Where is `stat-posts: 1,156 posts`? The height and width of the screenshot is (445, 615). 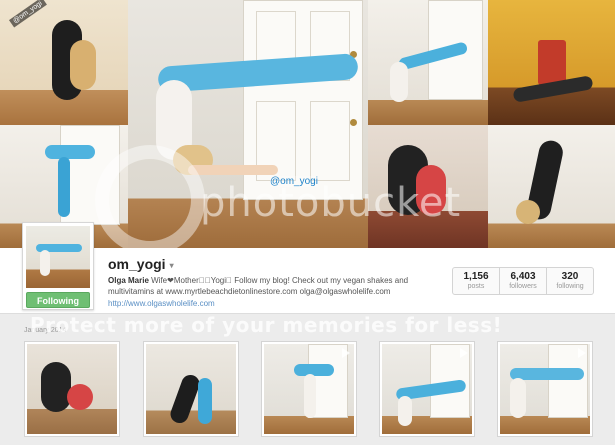
stat-posts: 1,156 posts is located at coordinates (476, 281).